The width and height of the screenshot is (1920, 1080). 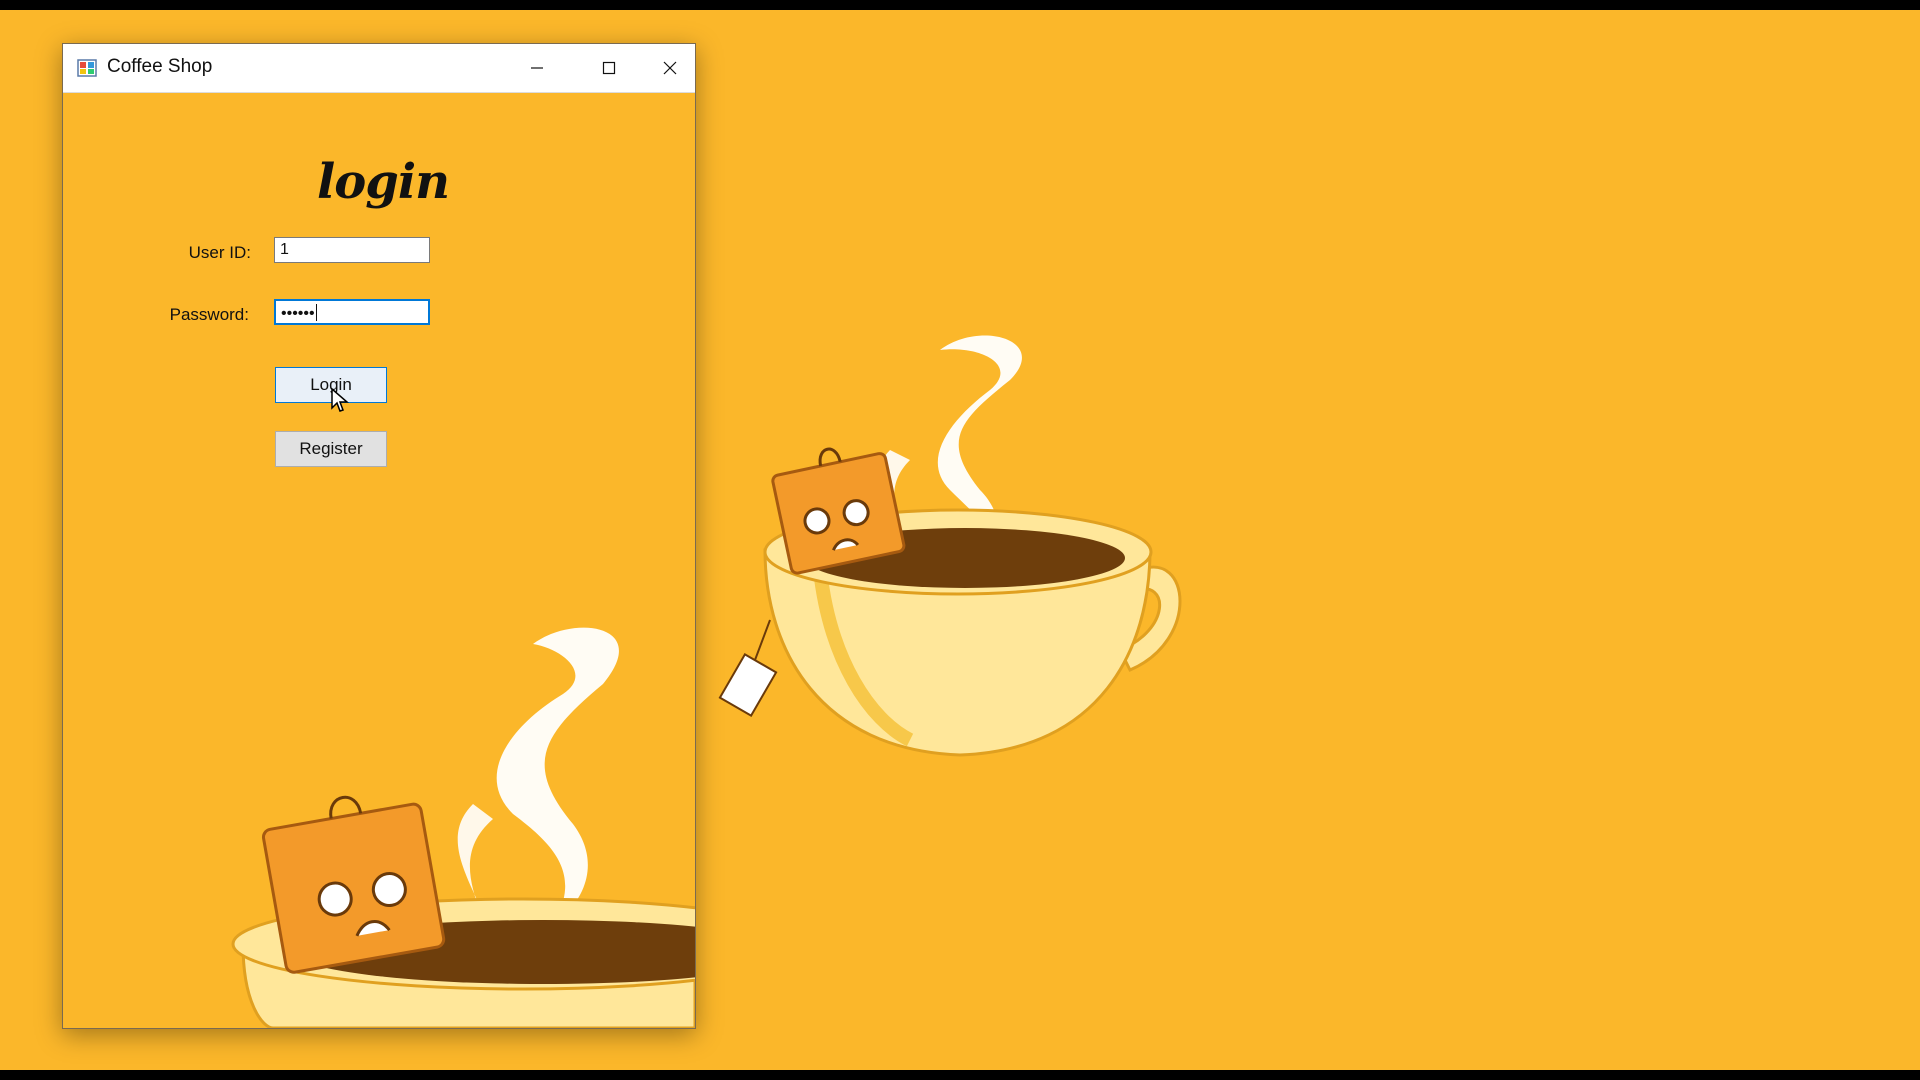 What do you see at coordinates (209, 314) in the screenshot?
I see `password-label: Password:` at bounding box center [209, 314].